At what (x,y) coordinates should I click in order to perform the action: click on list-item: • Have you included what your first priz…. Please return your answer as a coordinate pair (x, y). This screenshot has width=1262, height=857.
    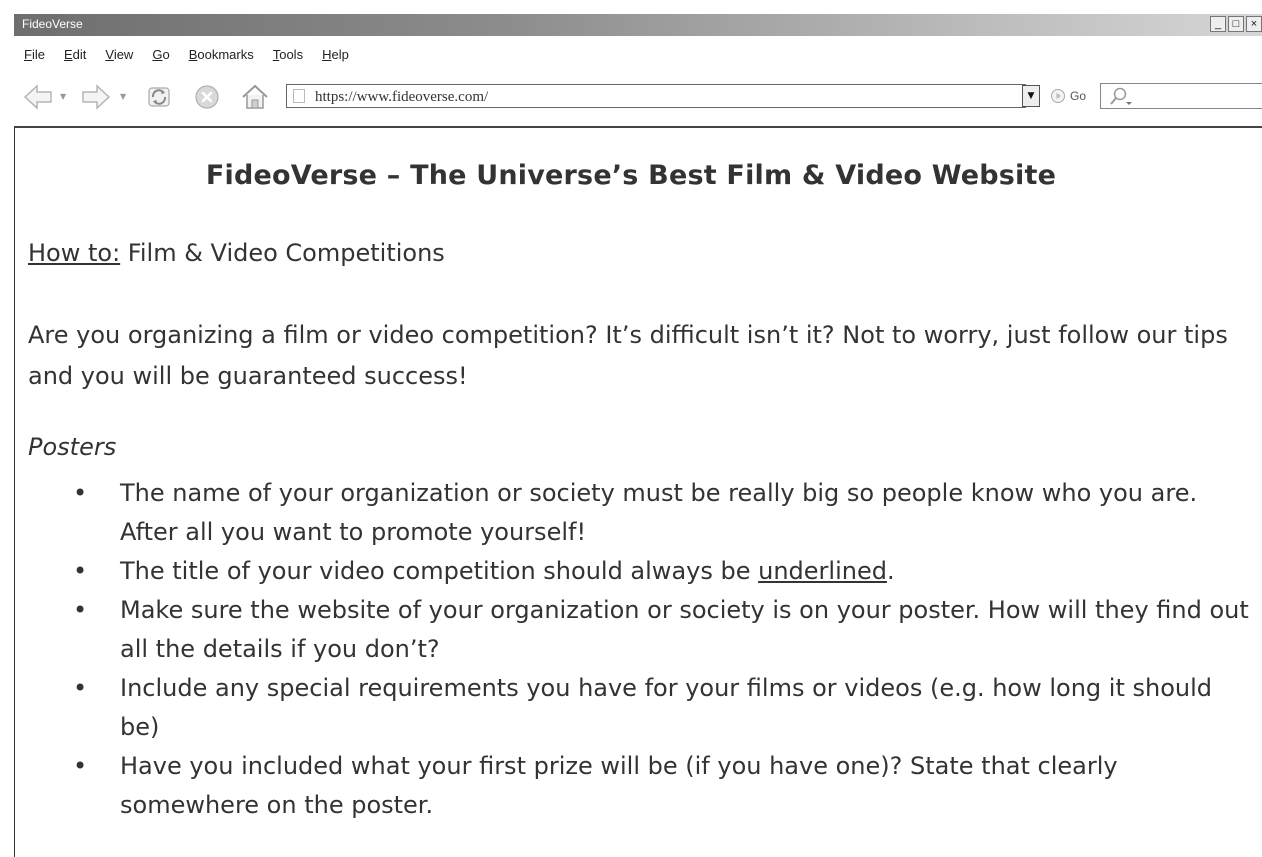
    Looking at the image, I should click on (662, 786).